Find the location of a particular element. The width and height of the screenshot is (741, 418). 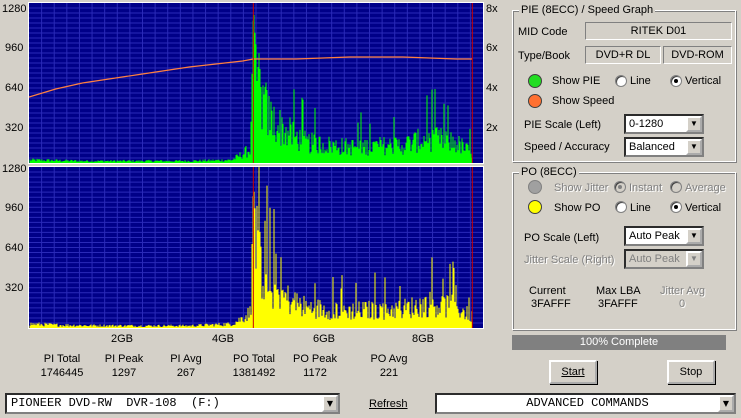

pie-color-swatch is located at coordinates (535, 81).